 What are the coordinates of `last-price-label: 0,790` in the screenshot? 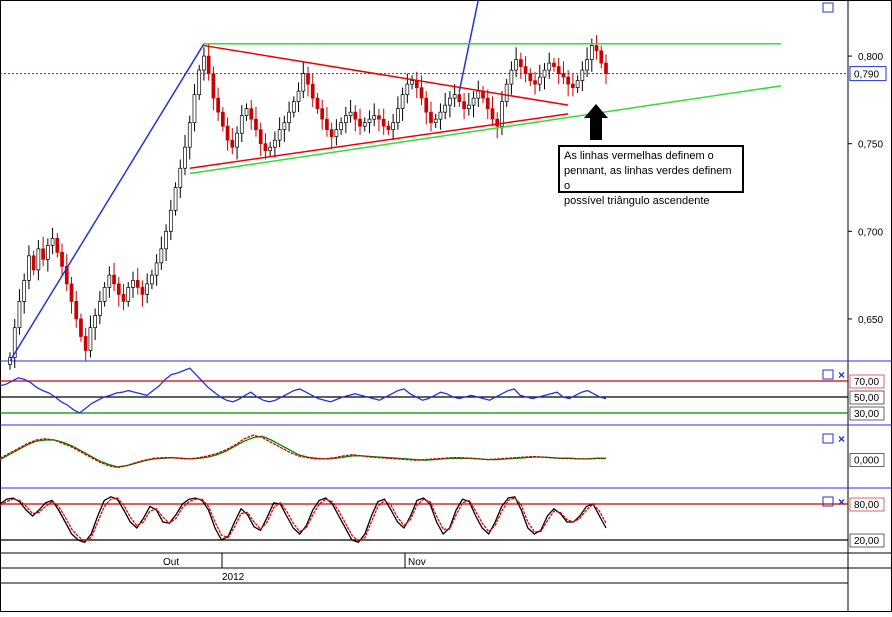 It's located at (866, 75).